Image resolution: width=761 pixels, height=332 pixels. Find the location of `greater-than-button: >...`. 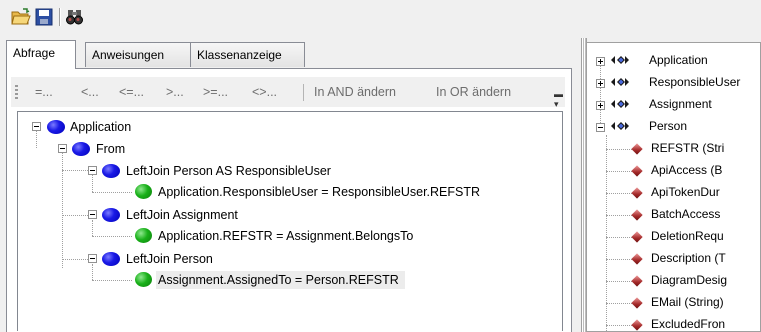

greater-than-button: >... is located at coordinates (175, 92).